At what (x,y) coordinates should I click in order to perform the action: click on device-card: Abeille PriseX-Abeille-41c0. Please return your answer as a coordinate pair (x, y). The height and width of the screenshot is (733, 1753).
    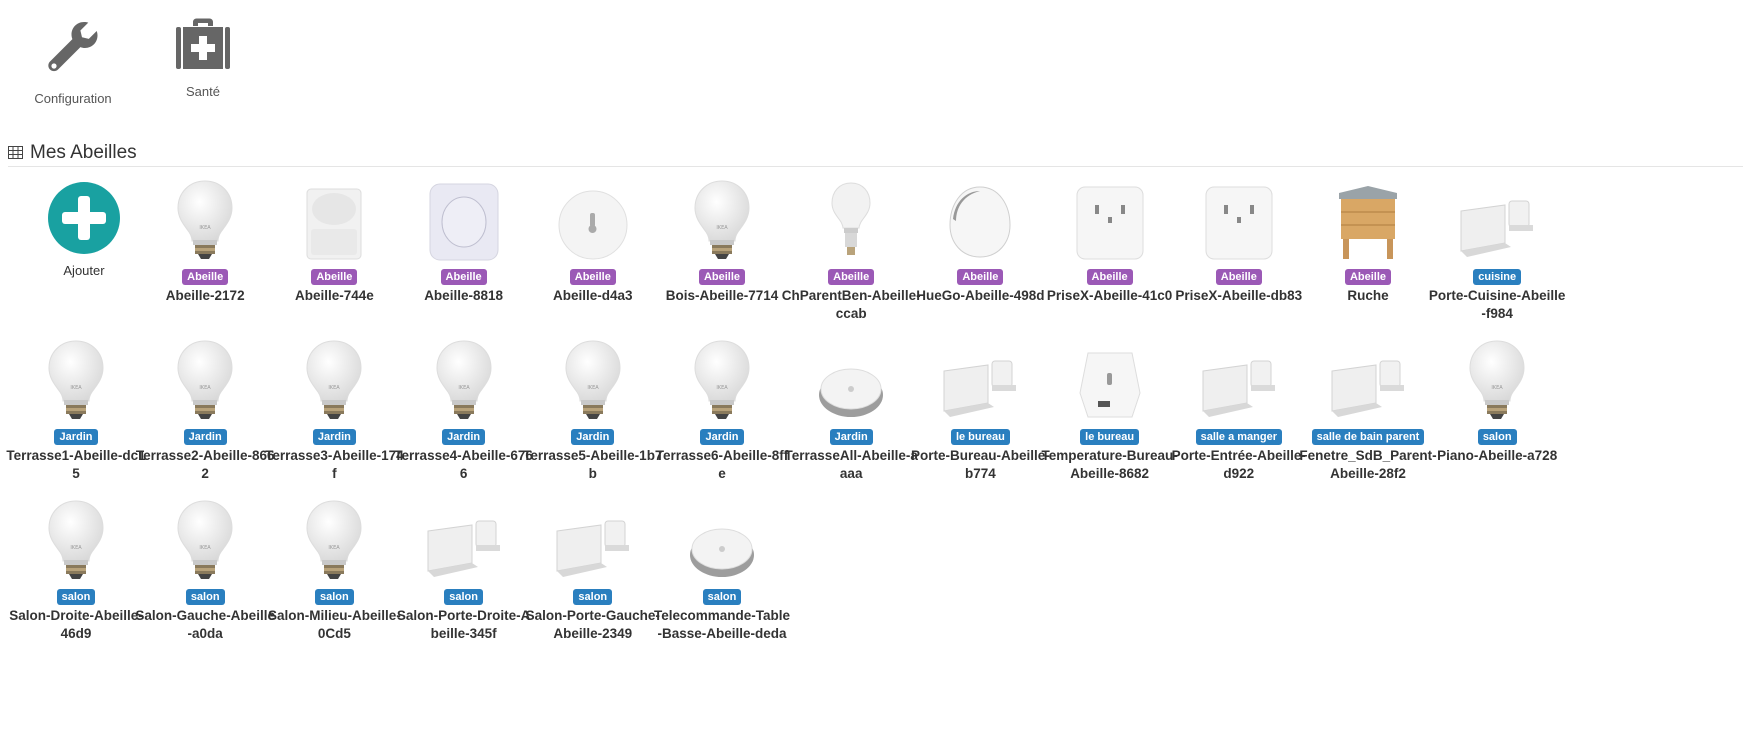
    Looking at the image, I should click on (1110, 237).